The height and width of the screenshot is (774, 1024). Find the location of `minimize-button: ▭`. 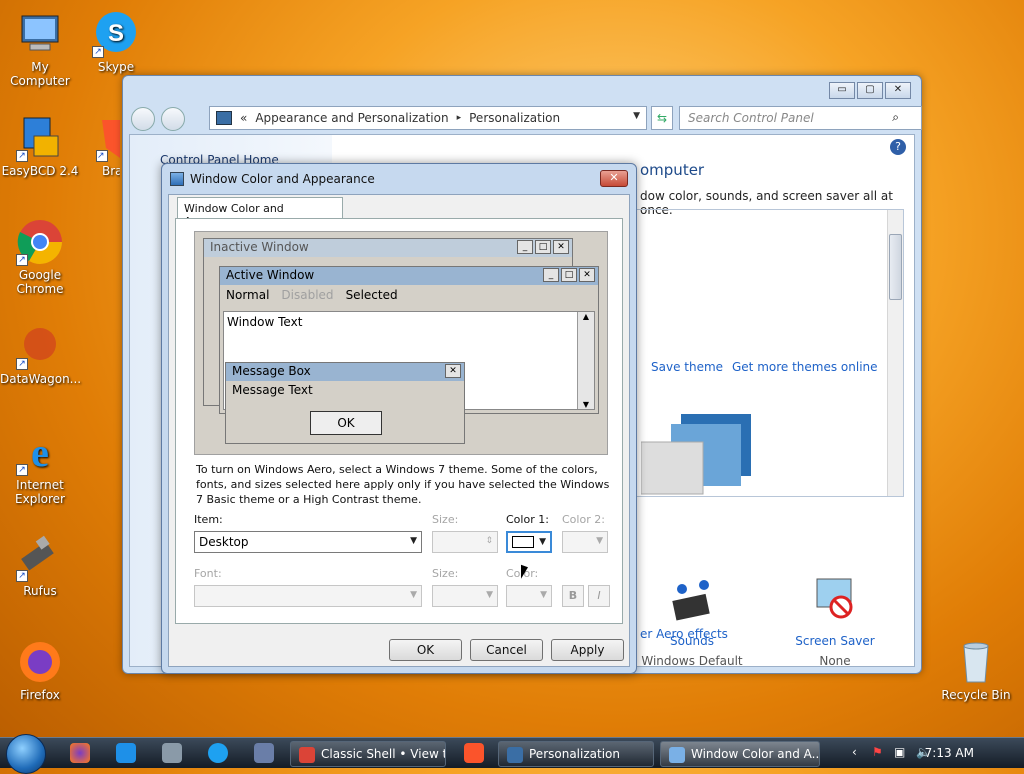

minimize-button: ▭ is located at coordinates (842, 90).